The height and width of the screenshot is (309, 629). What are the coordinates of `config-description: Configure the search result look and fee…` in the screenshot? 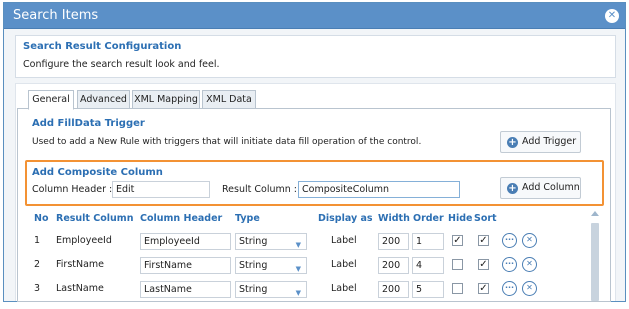 It's located at (121, 64).